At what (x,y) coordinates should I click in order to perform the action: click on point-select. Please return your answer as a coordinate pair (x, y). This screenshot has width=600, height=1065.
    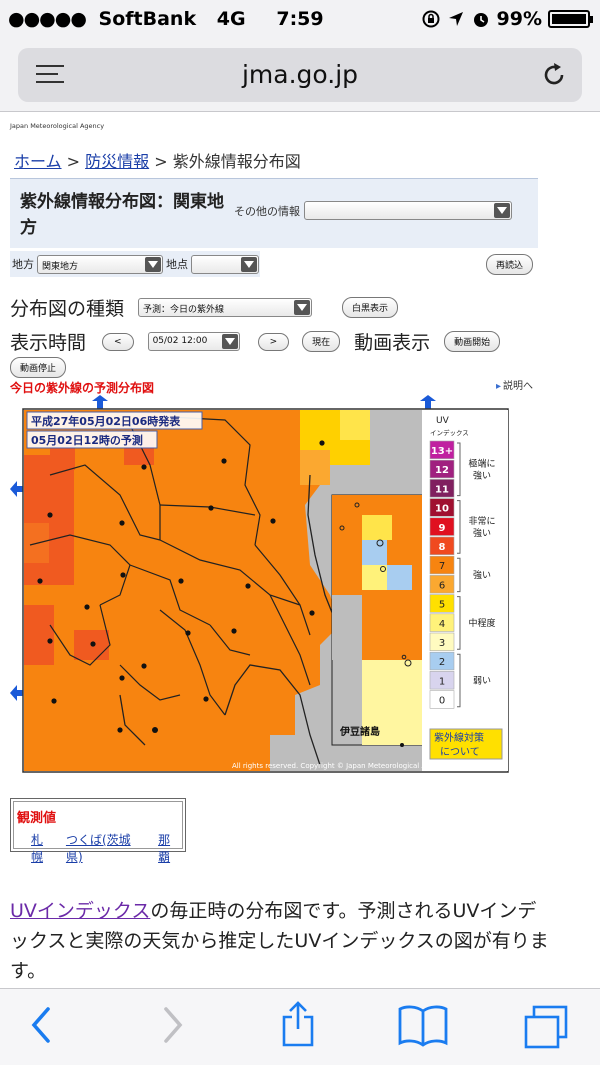
    Looking at the image, I should click on (225, 264).